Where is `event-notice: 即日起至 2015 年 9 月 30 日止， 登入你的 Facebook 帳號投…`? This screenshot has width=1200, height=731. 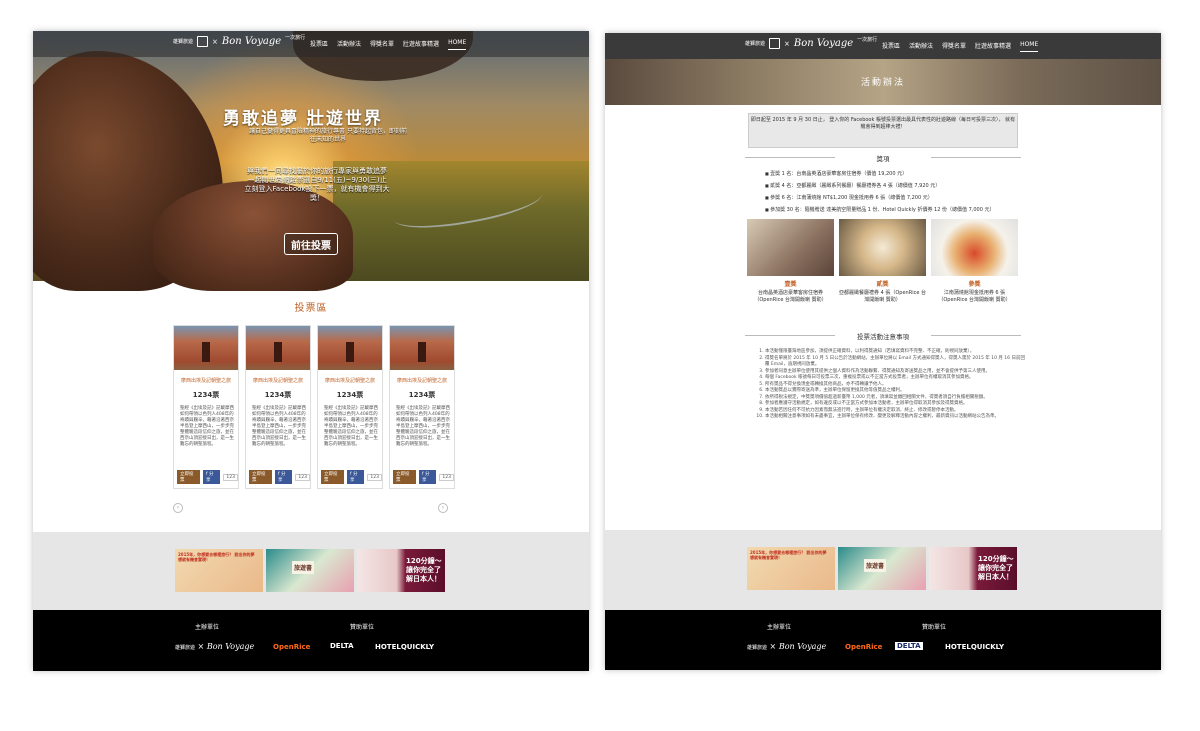 event-notice: 即日起至 2015 年 9 月 30 日止， 登入你的 Facebook 帳號投… is located at coordinates (883, 130).